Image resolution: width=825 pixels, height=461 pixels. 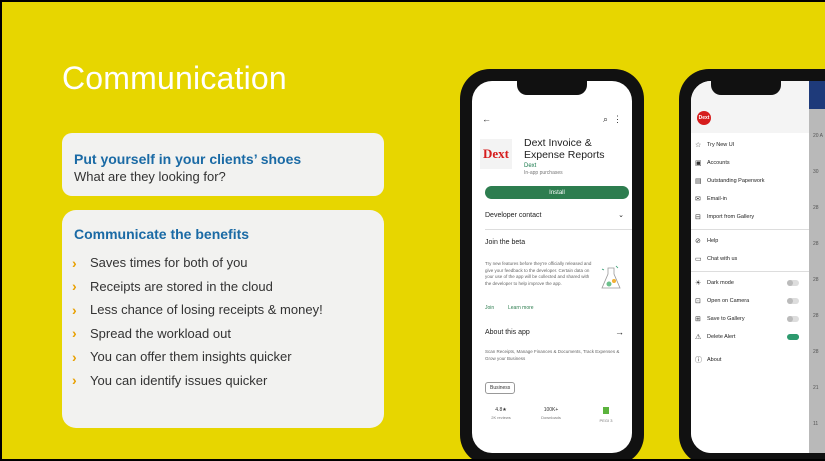 What do you see at coordinates (150, 176) in the screenshot?
I see `card-subtext: What are they looking for?` at bounding box center [150, 176].